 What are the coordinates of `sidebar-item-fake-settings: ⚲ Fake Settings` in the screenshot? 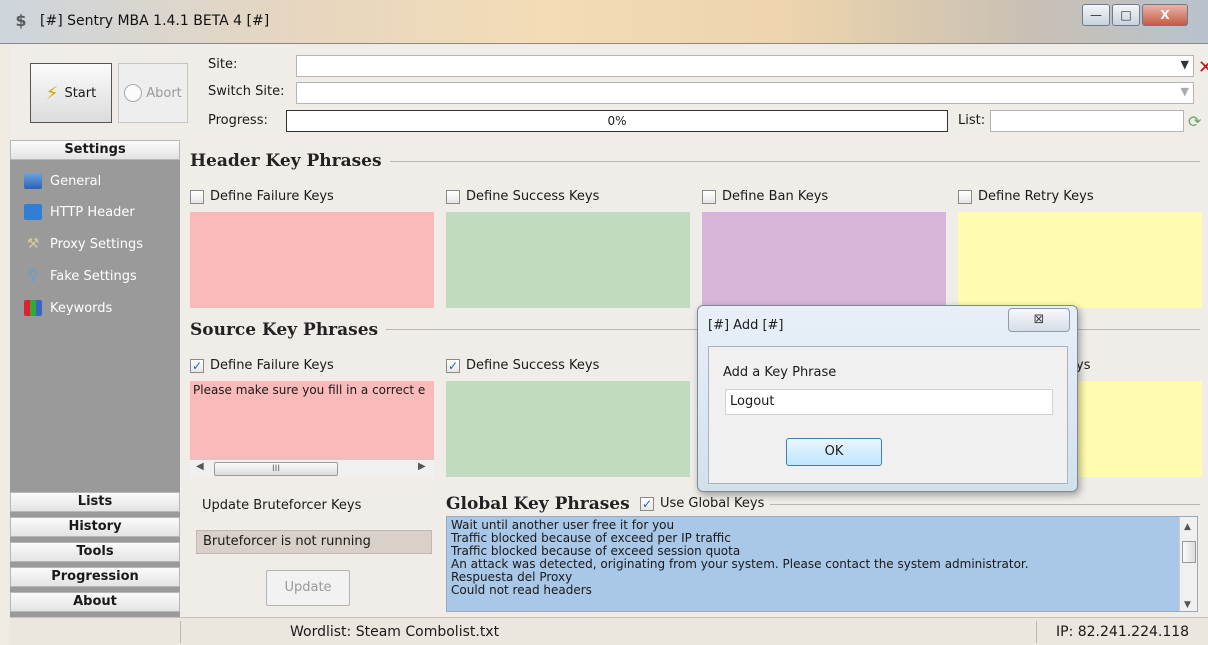 It's located at (80, 276).